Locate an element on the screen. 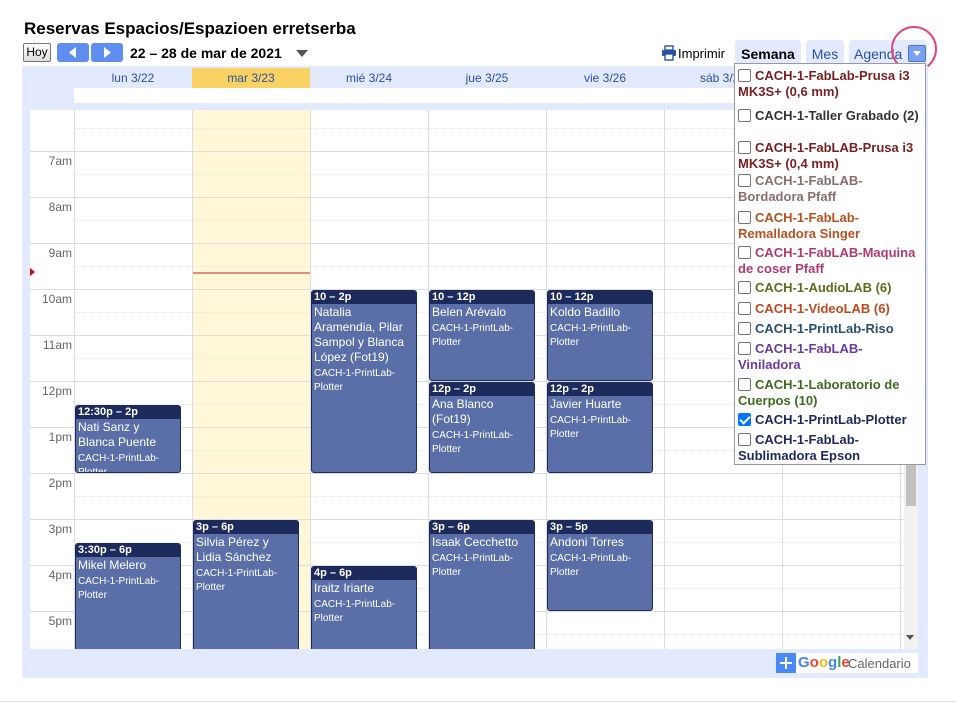  calendar-option: CACH-1-FabLab-Sublimadora Epson is located at coordinates (831, 448).